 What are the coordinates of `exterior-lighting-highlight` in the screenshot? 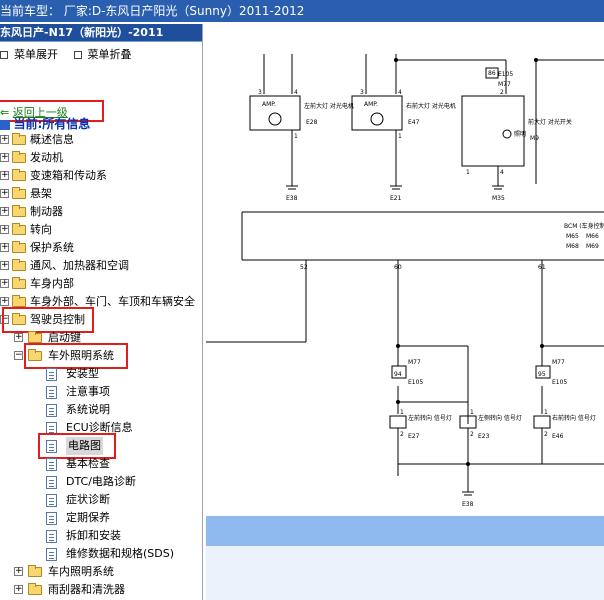 It's located at (76, 356).